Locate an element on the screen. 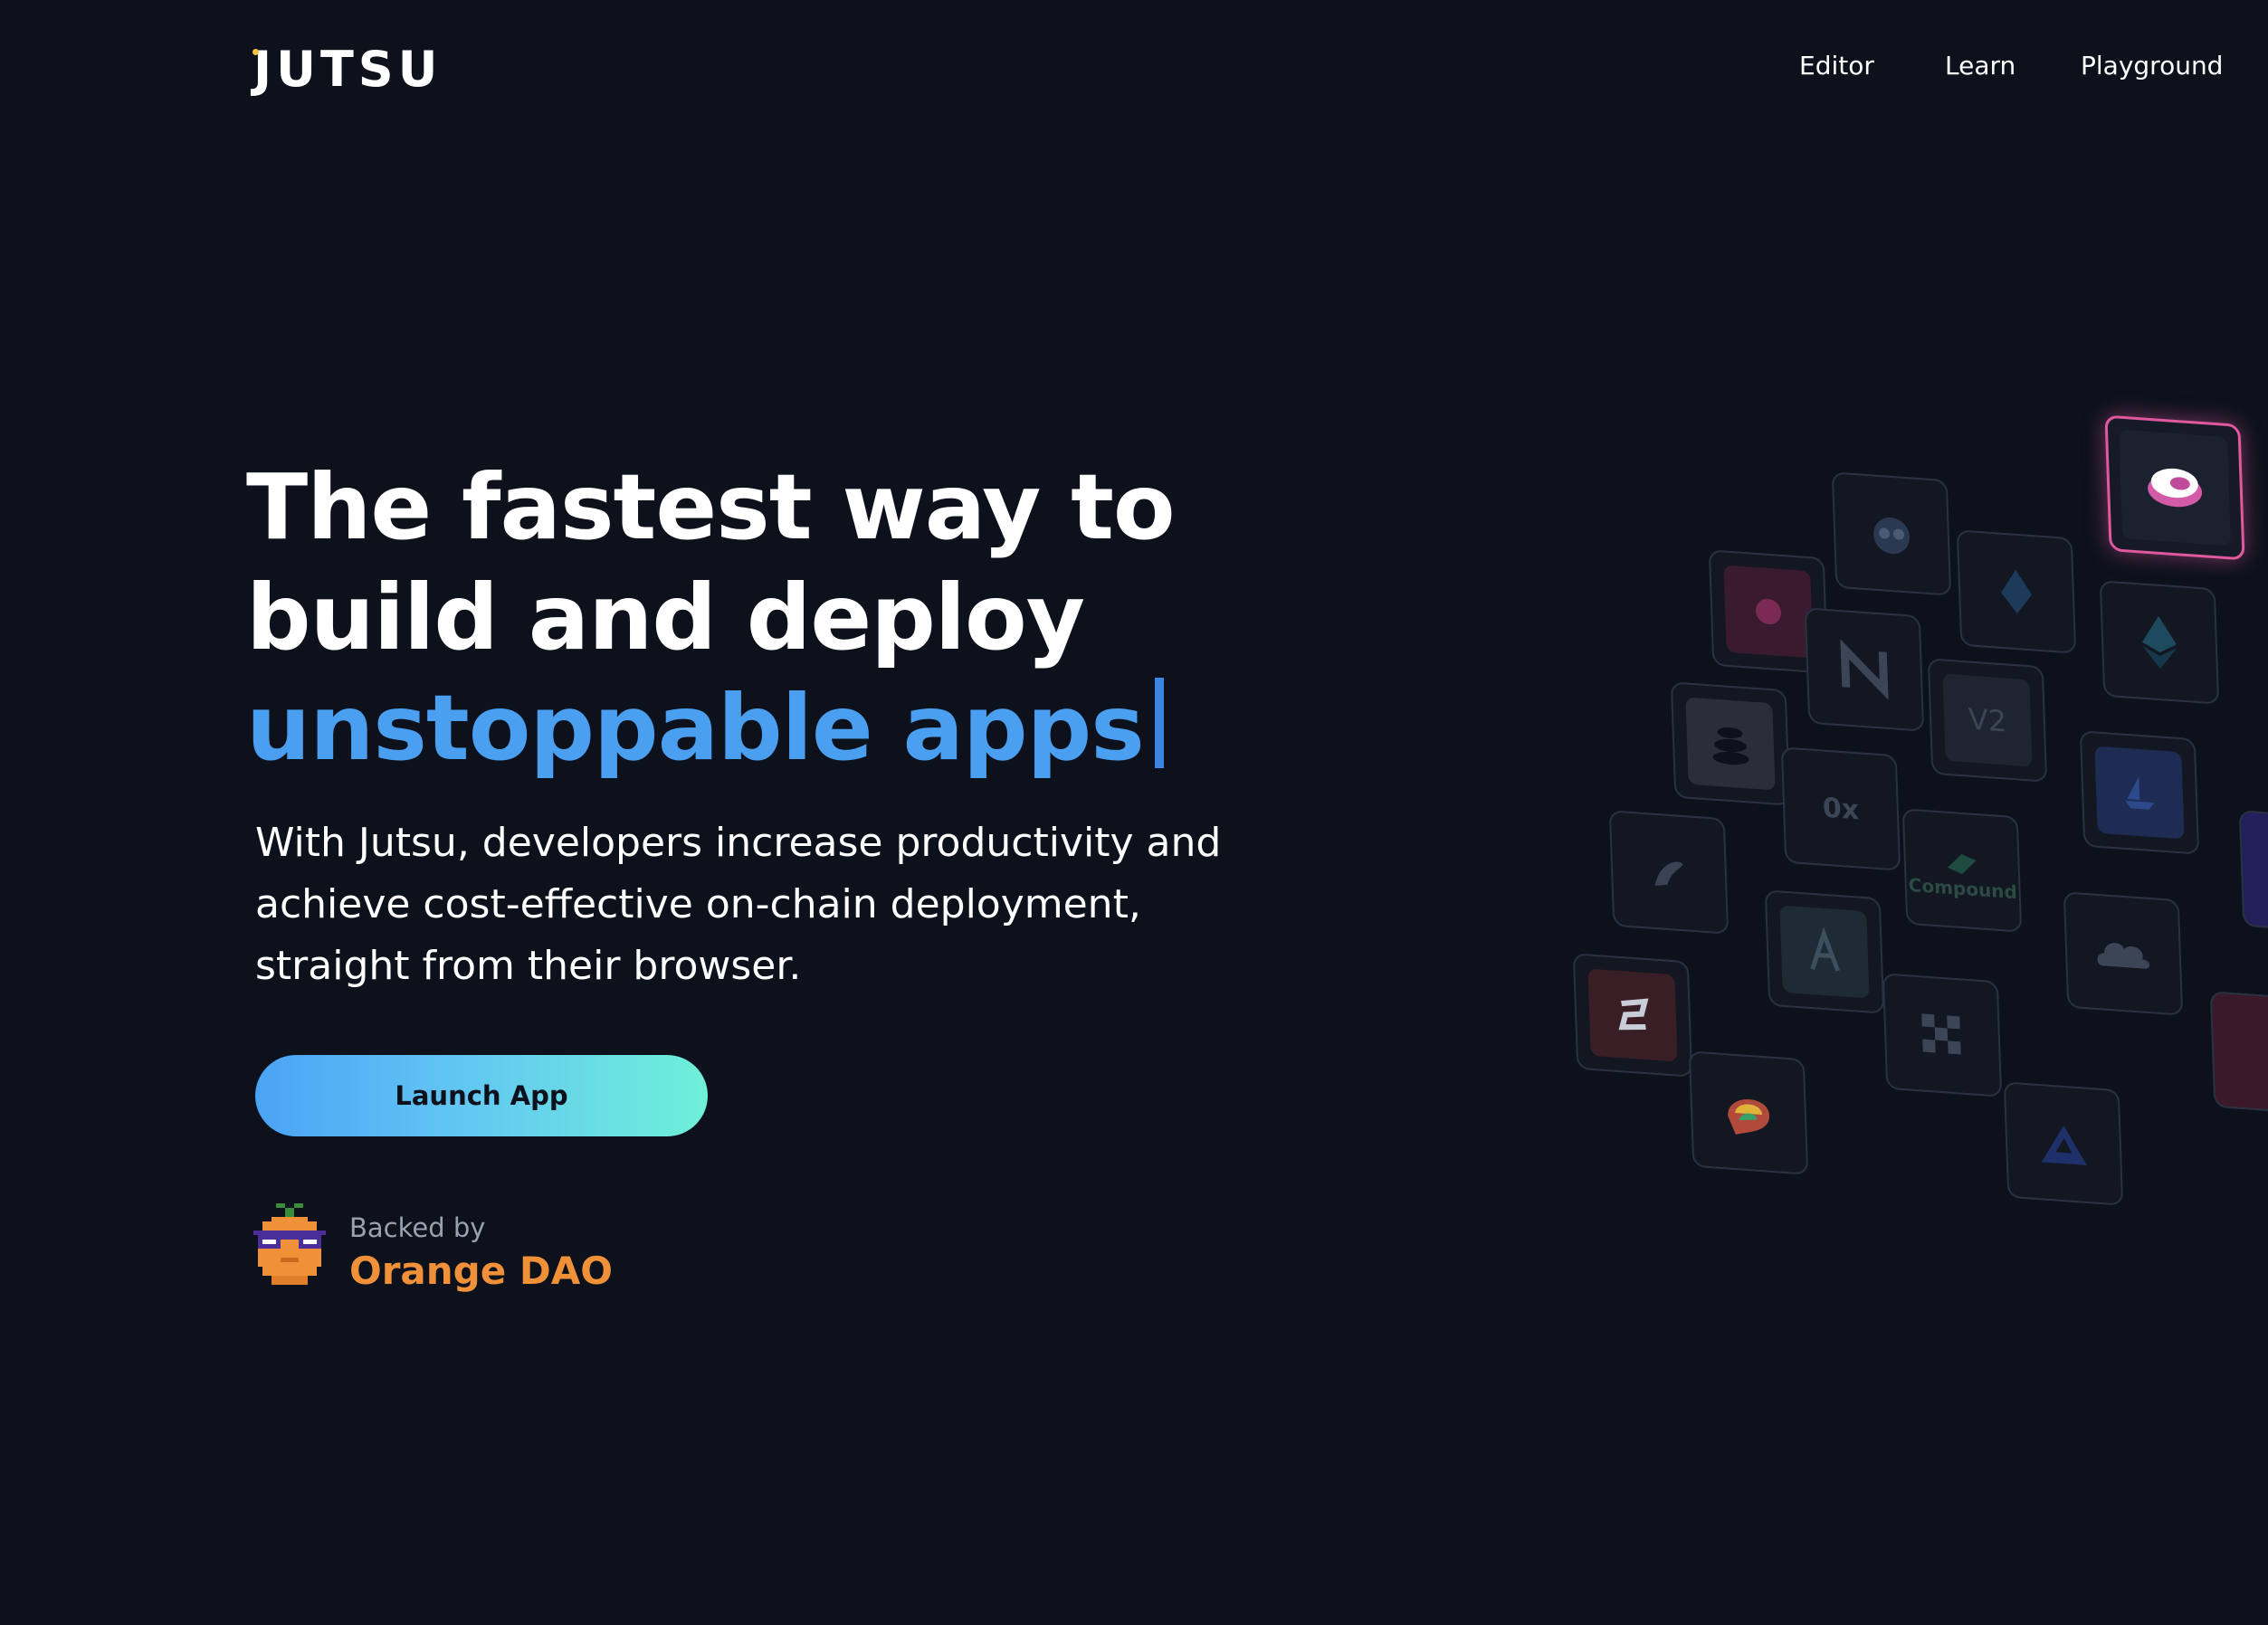 The width and height of the screenshot is (2268, 1625). orange-dao-avatar-icon is located at coordinates (289, 1244).